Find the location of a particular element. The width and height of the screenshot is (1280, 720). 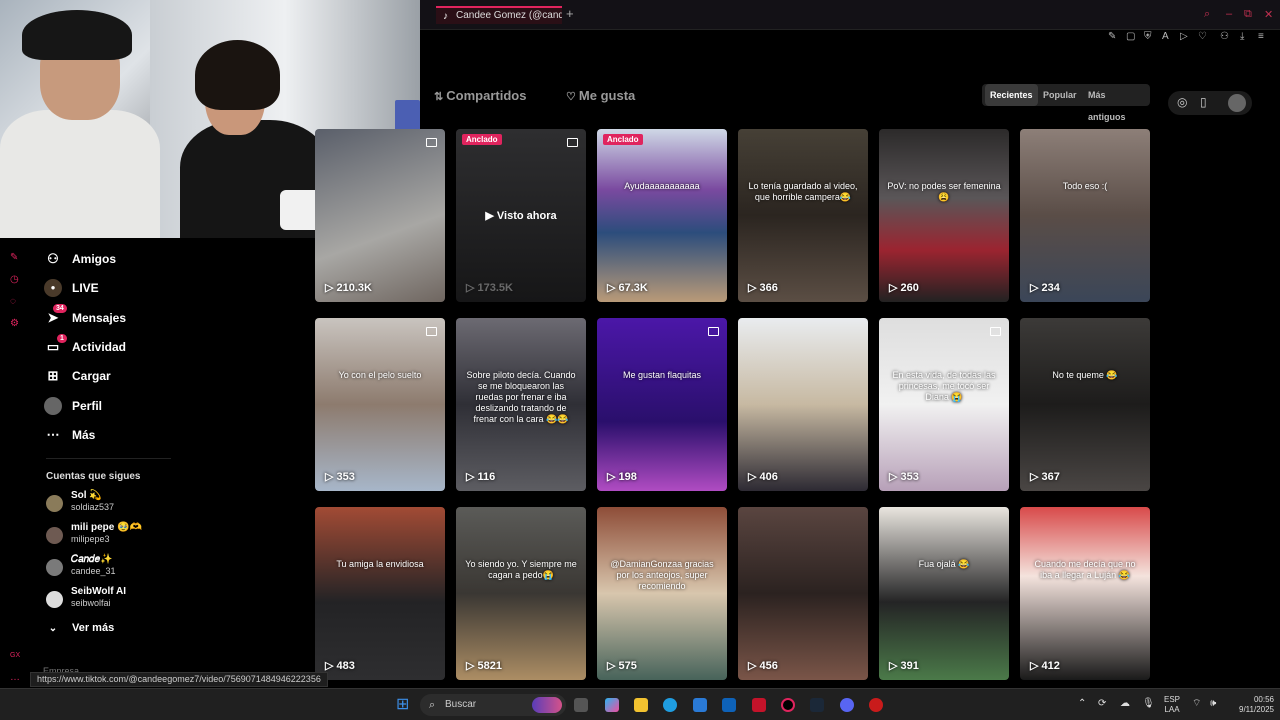

sidebar-item-upload: ⊞ Cargar is located at coordinates (77, 376).